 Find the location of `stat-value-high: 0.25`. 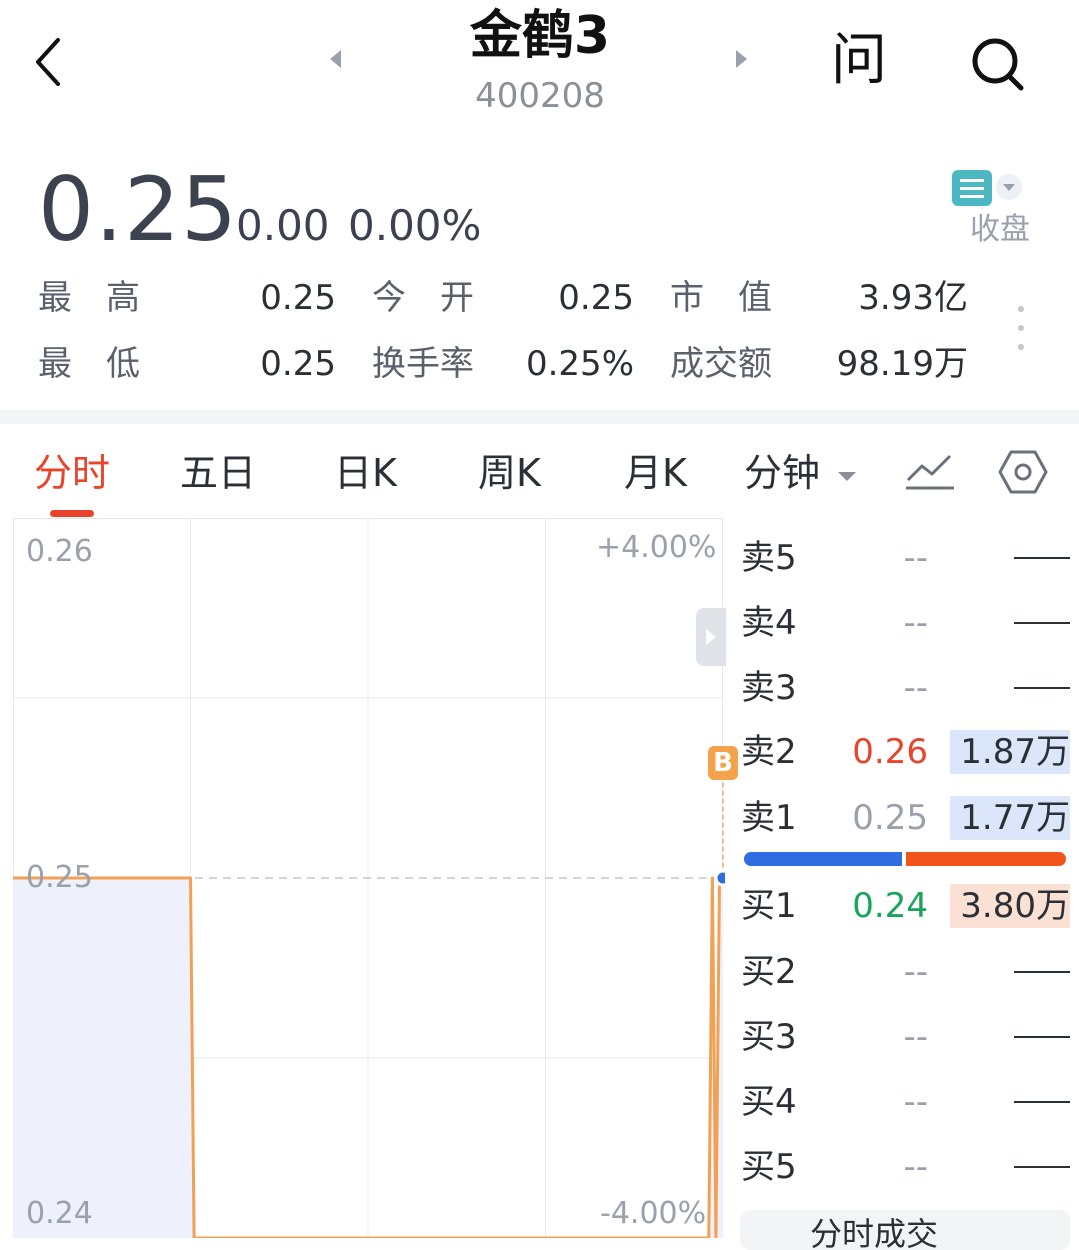

stat-value-high: 0.25 is located at coordinates (298, 298).